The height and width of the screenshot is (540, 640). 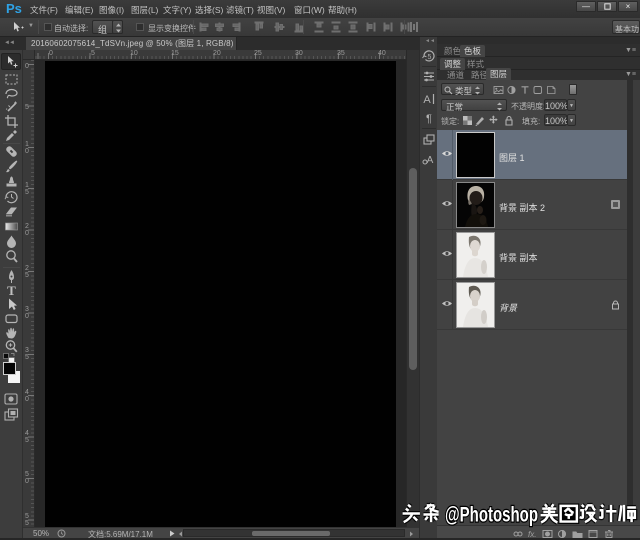 What do you see at coordinates (430, 57) in the screenshot?
I see `svg-text: 5` at bounding box center [430, 57].